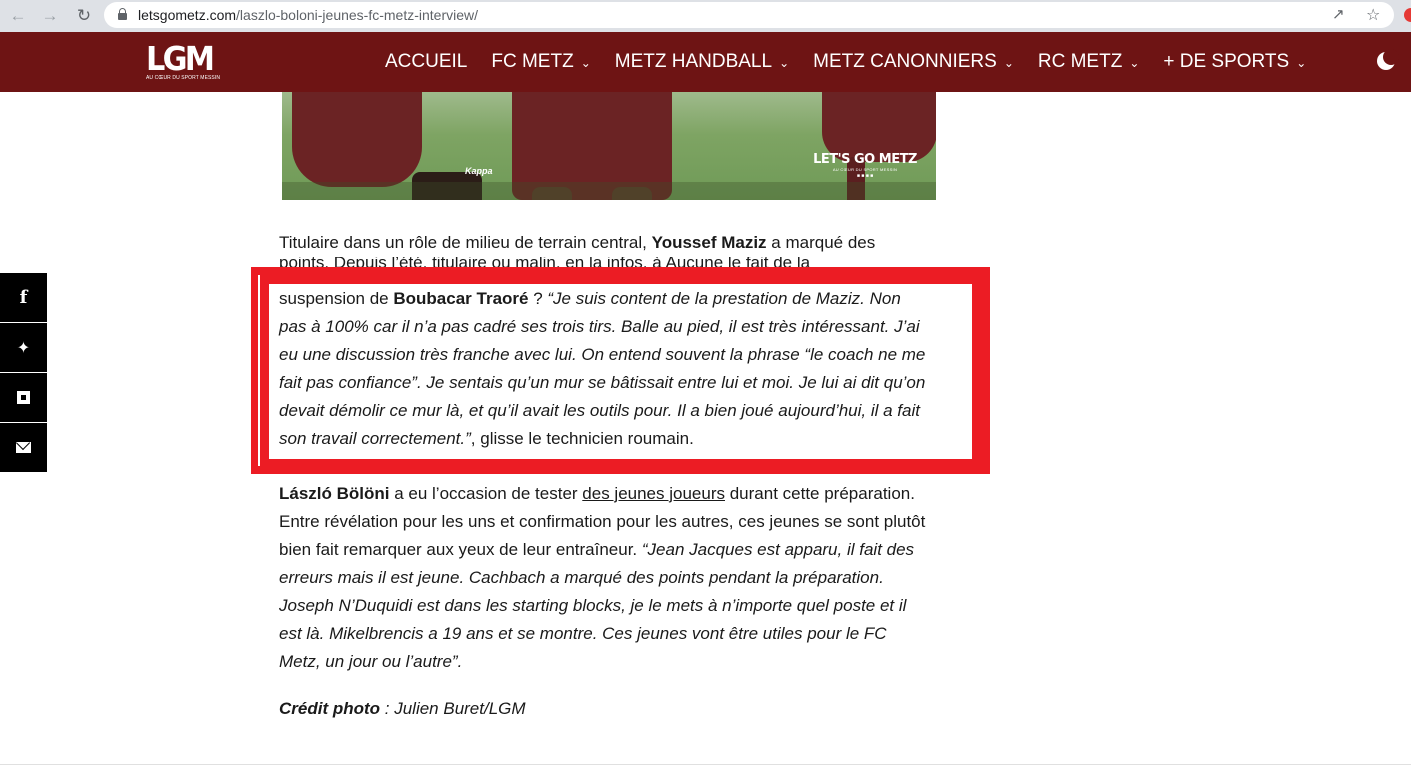  What do you see at coordinates (905, 61) in the screenshot?
I see `nav-label: METZ CANONNIERS` at bounding box center [905, 61].